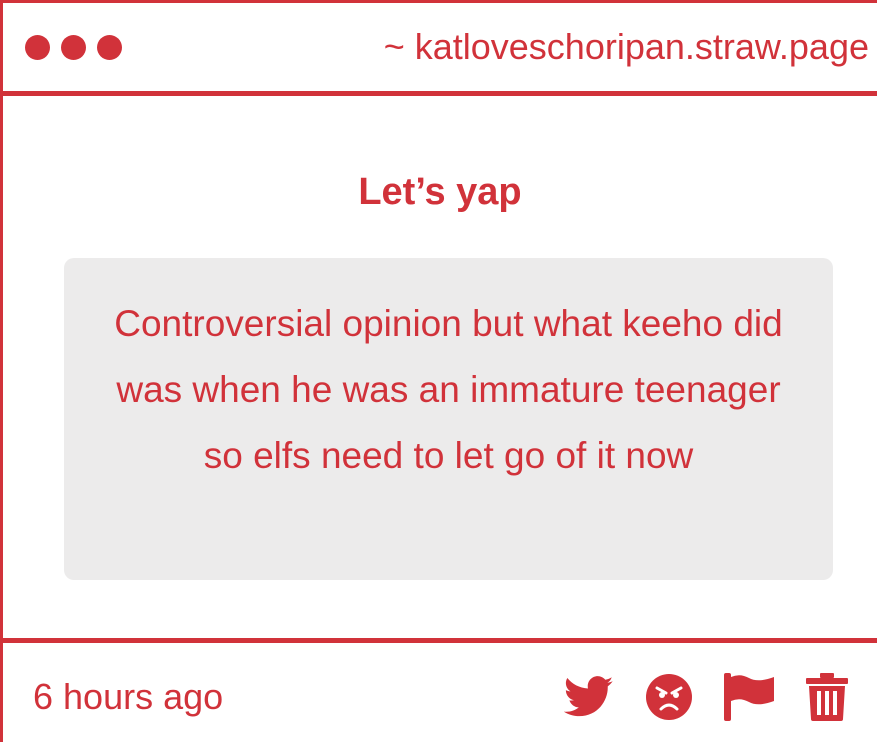 The height and width of the screenshot is (742, 877). What do you see at coordinates (37, 47) in the screenshot?
I see `window-dot-1-icon` at bounding box center [37, 47].